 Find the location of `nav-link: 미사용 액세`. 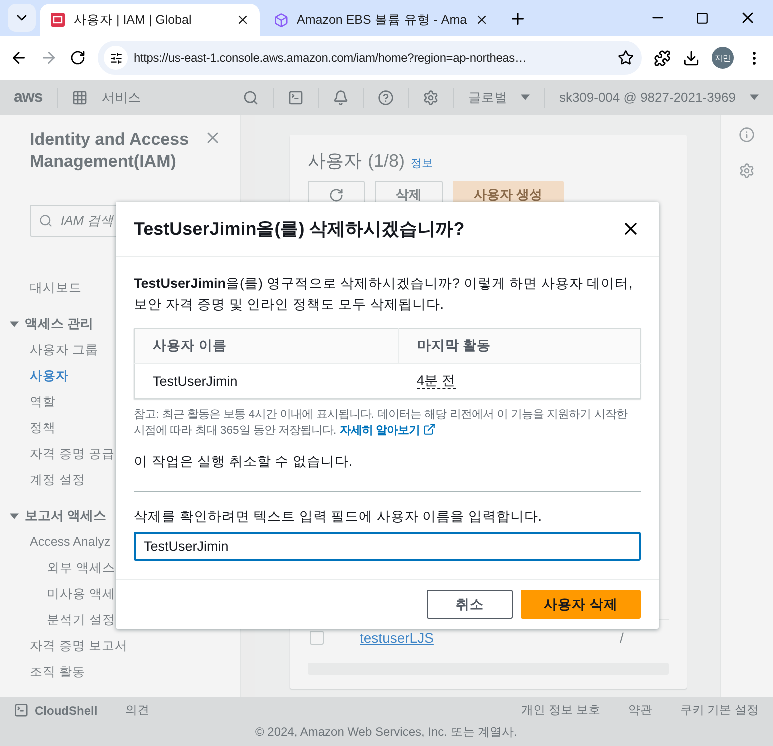

nav-link: 미사용 액세 is located at coordinates (81, 594).